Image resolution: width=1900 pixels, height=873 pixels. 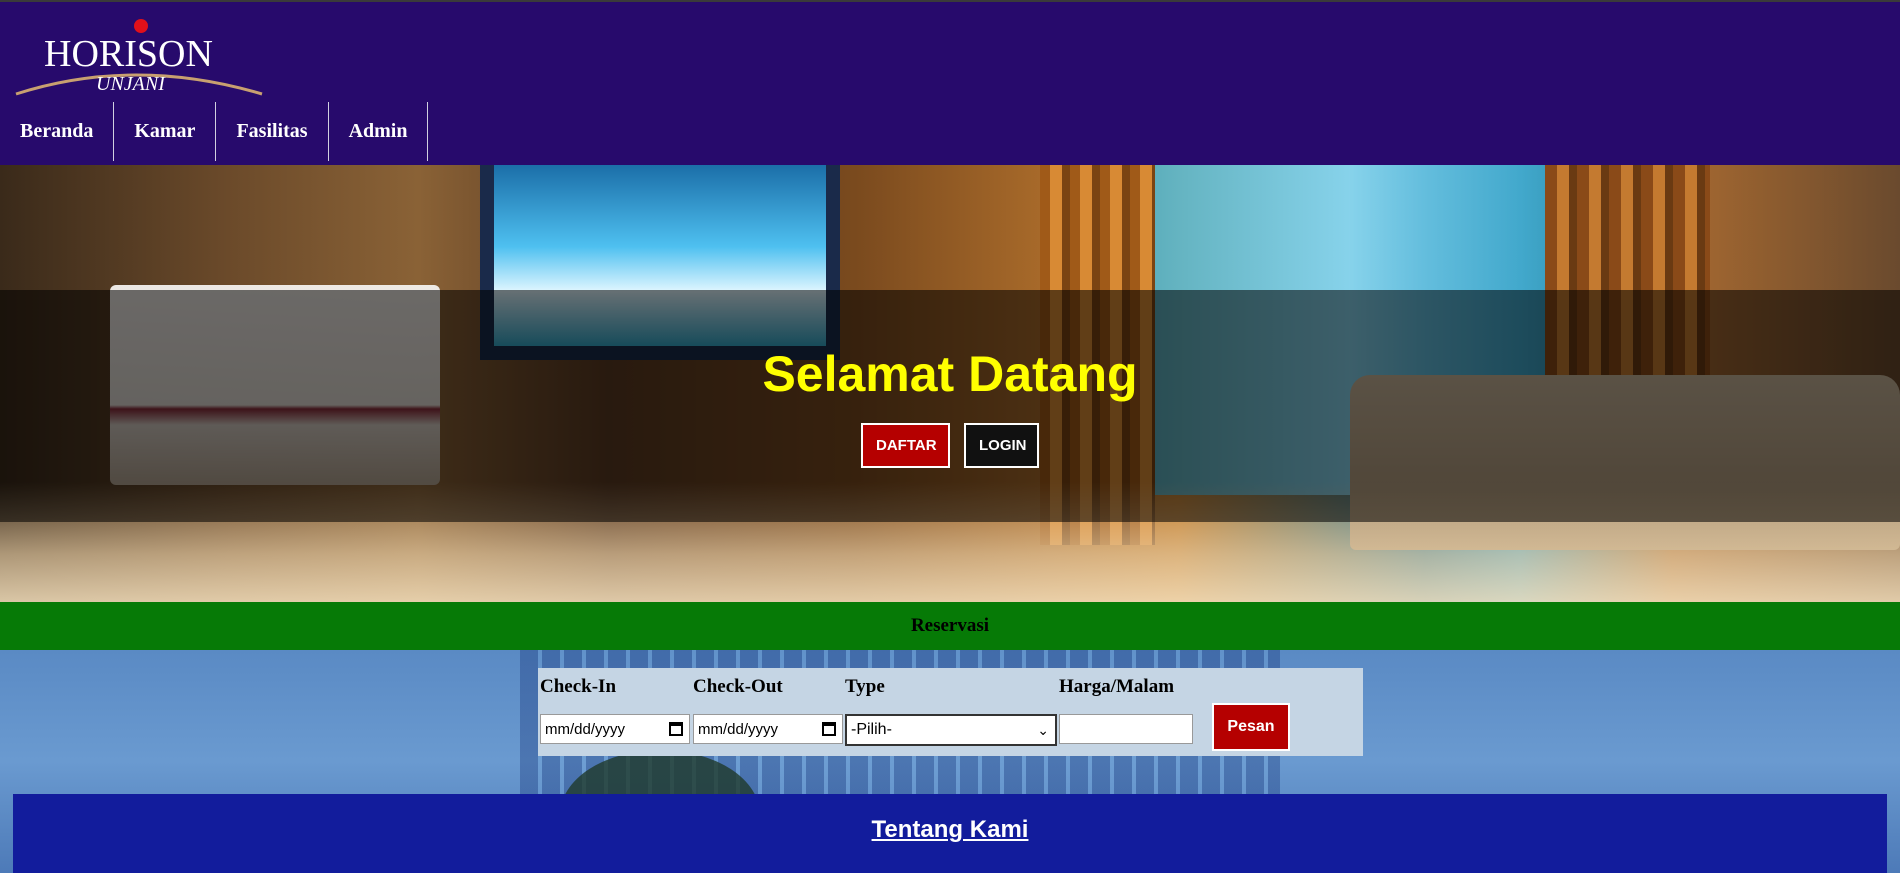 What do you see at coordinates (379, 131) in the screenshot?
I see `nav-admin: Admin` at bounding box center [379, 131].